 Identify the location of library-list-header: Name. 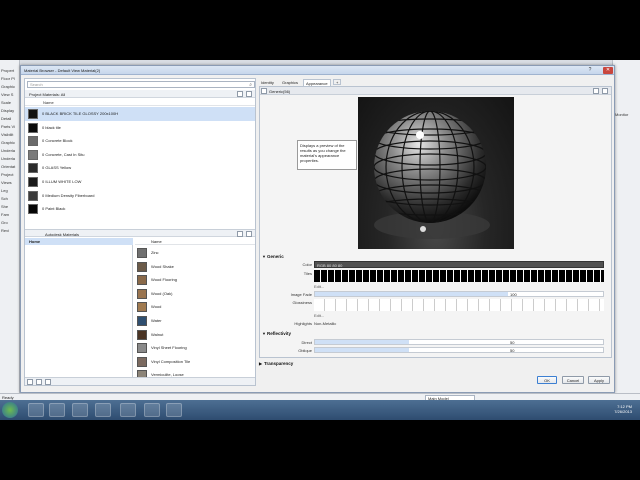
(195, 241).